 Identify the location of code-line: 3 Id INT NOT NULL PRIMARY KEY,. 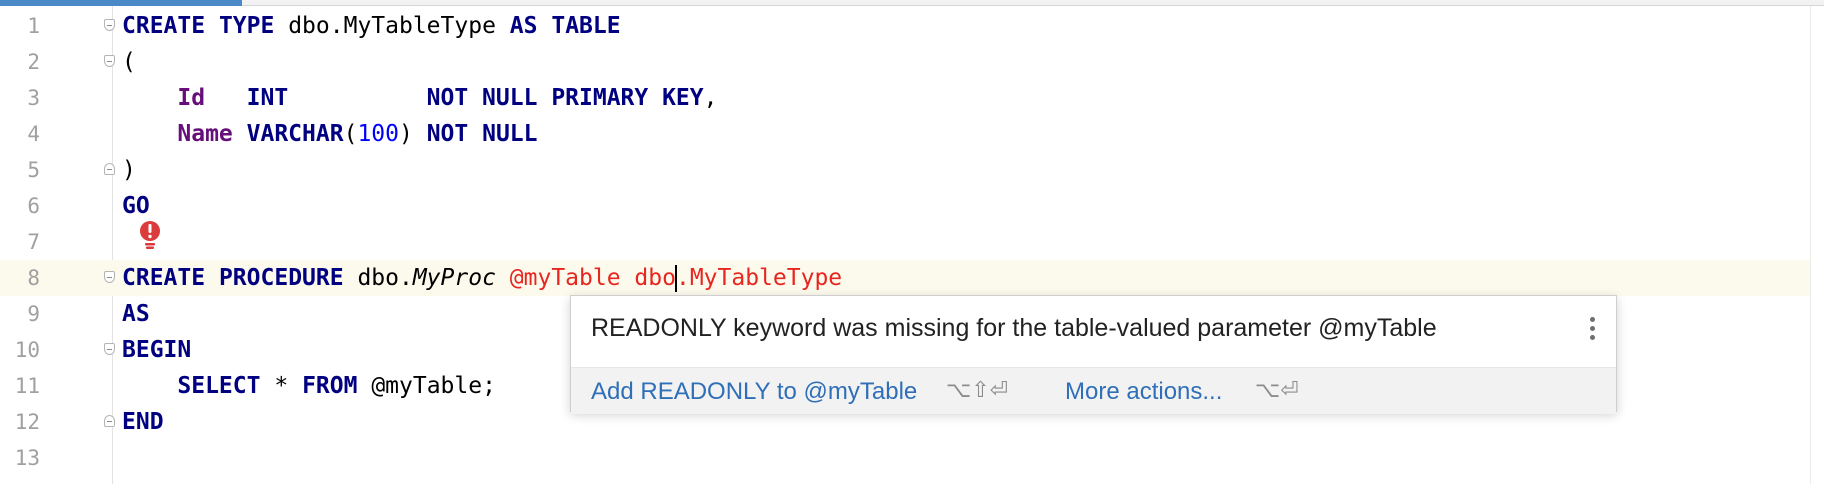
(905, 98).